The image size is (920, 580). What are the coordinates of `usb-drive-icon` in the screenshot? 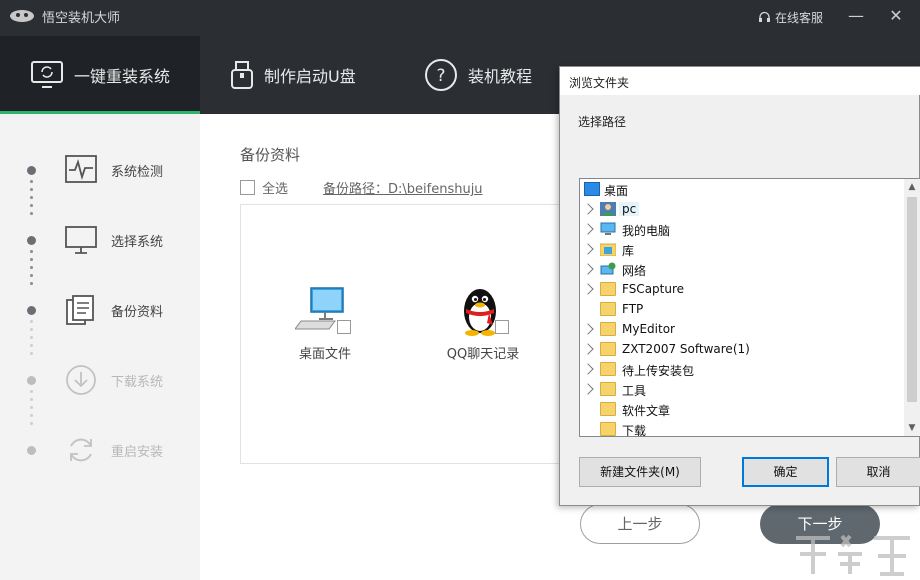 It's located at (242, 75).